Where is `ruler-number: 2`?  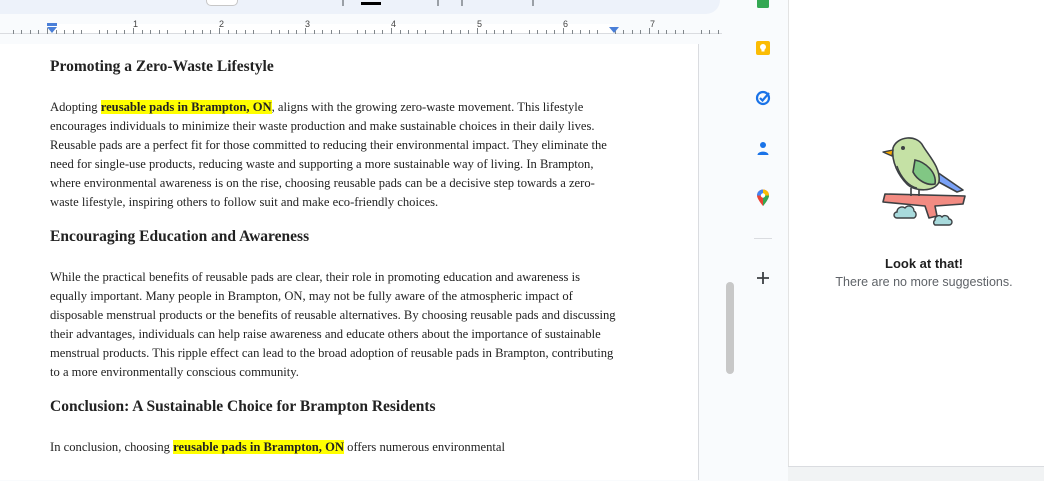 ruler-number: 2 is located at coordinates (222, 24).